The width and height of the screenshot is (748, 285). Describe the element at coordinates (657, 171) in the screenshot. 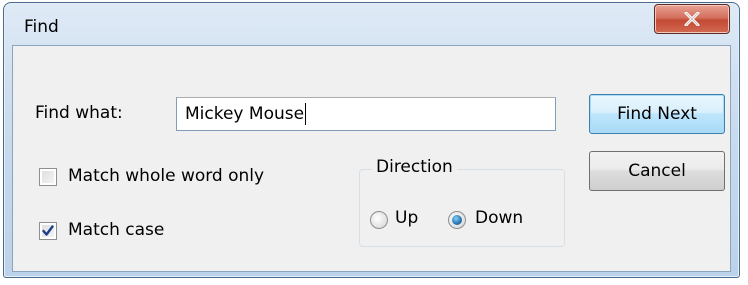

I see `cancel-button: Cancel` at that location.